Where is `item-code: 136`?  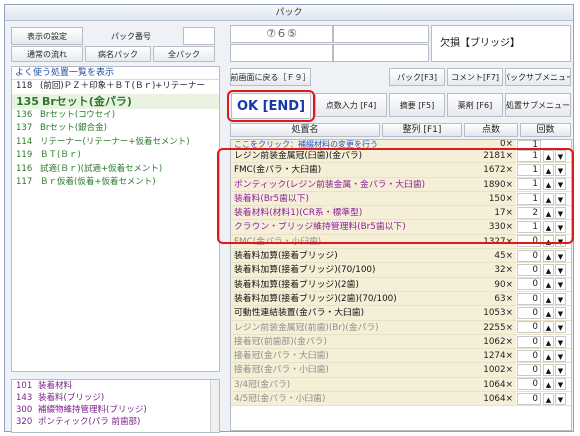 item-code: 136 is located at coordinates (24, 114).